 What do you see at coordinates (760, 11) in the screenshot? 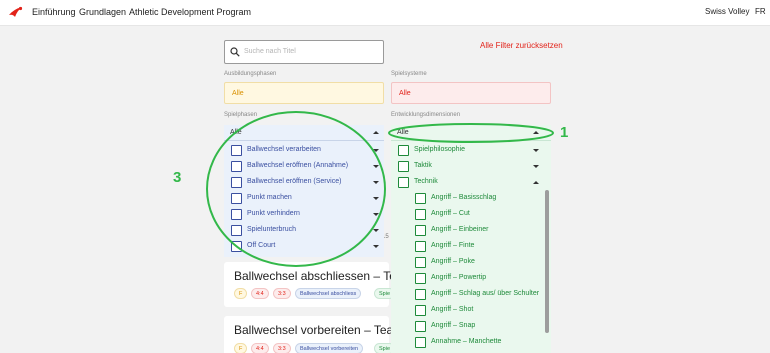
I see `language-switch-fr: FR` at bounding box center [760, 11].